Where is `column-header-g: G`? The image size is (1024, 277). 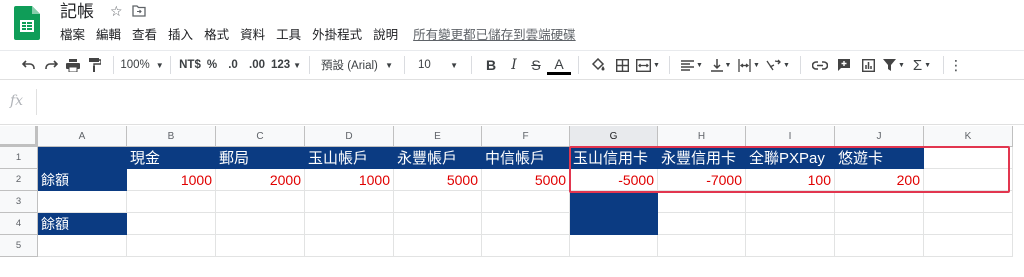
column-header-g: G is located at coordinates (614, 136).